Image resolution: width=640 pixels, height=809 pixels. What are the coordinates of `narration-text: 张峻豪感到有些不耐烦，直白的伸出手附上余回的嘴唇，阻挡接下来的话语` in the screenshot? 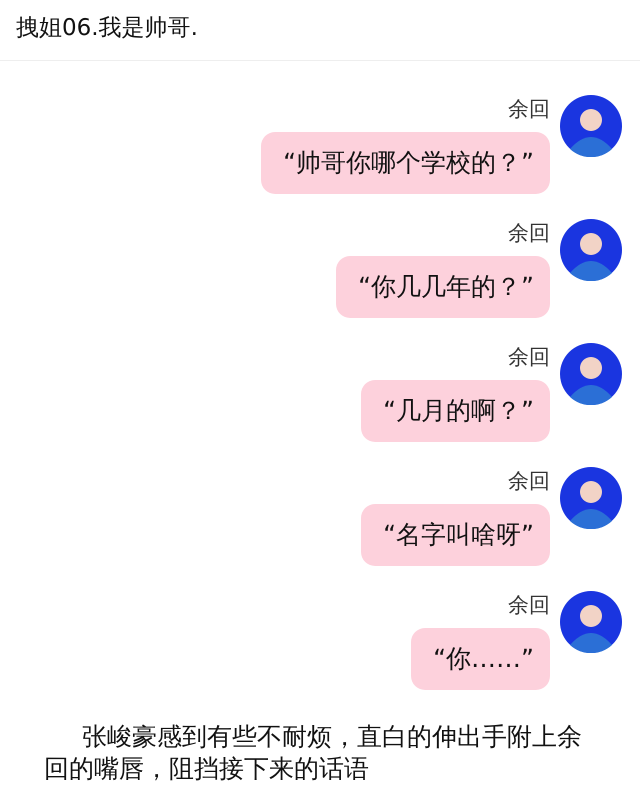 It's located at (313, 753).